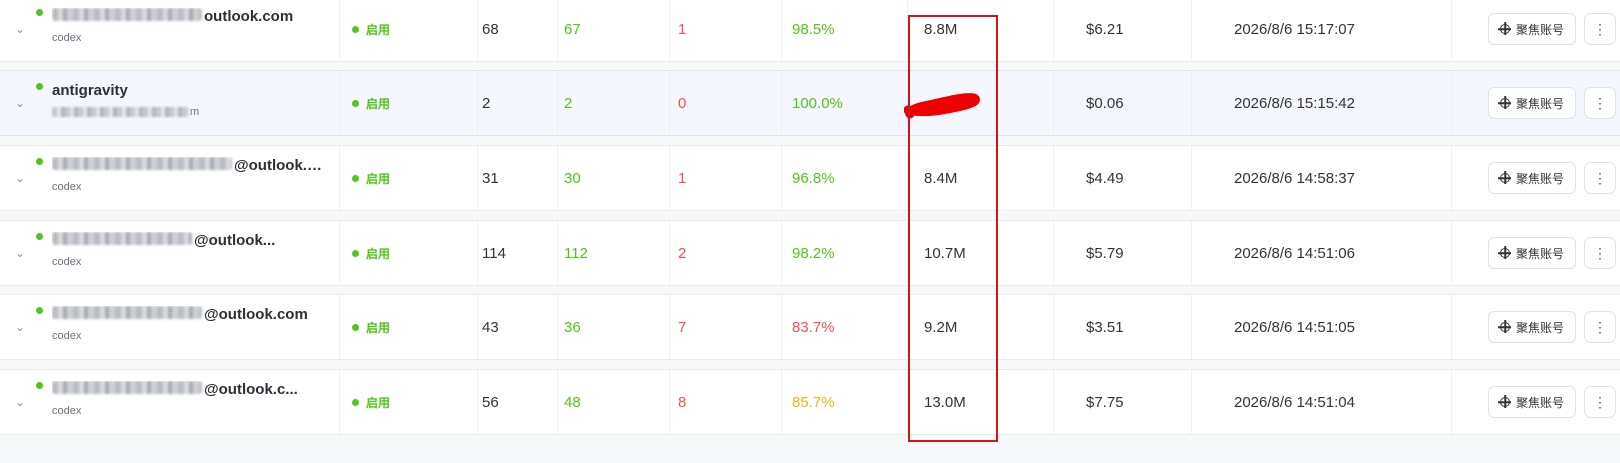 The width and height of the screenshot is (1620, 463). Describe the element at coordinates (1123, 402) in the screenshot. I see `cost-value: $7.75` at that location.